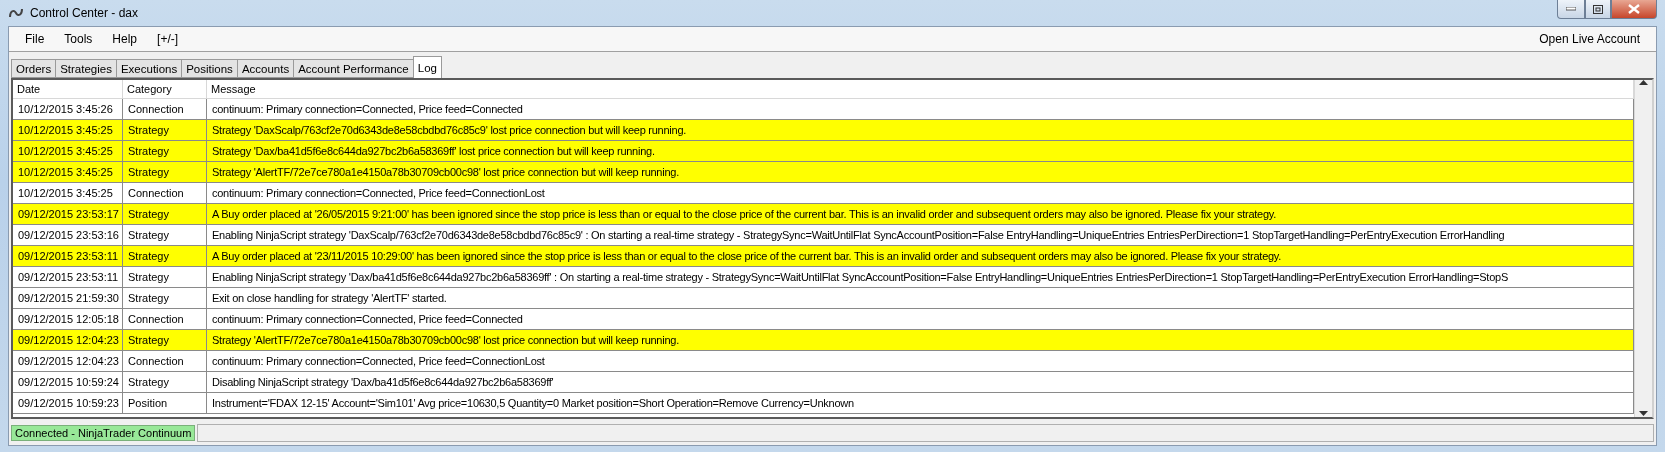 The height and width of the screenshot is (452, 1665). I want to click on table-cell: 09/12/2015 23:53:17, so click(68, 214).